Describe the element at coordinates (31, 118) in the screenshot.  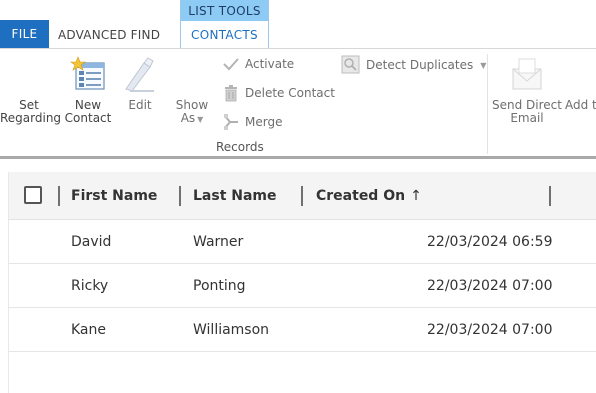
I see `set-regarding-label-line2: Regarding` at that location.